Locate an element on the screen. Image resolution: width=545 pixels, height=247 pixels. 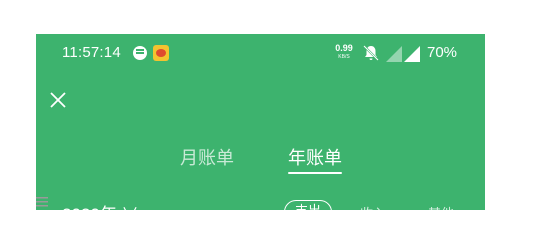
message-icon is located at coordinates (140, 53).